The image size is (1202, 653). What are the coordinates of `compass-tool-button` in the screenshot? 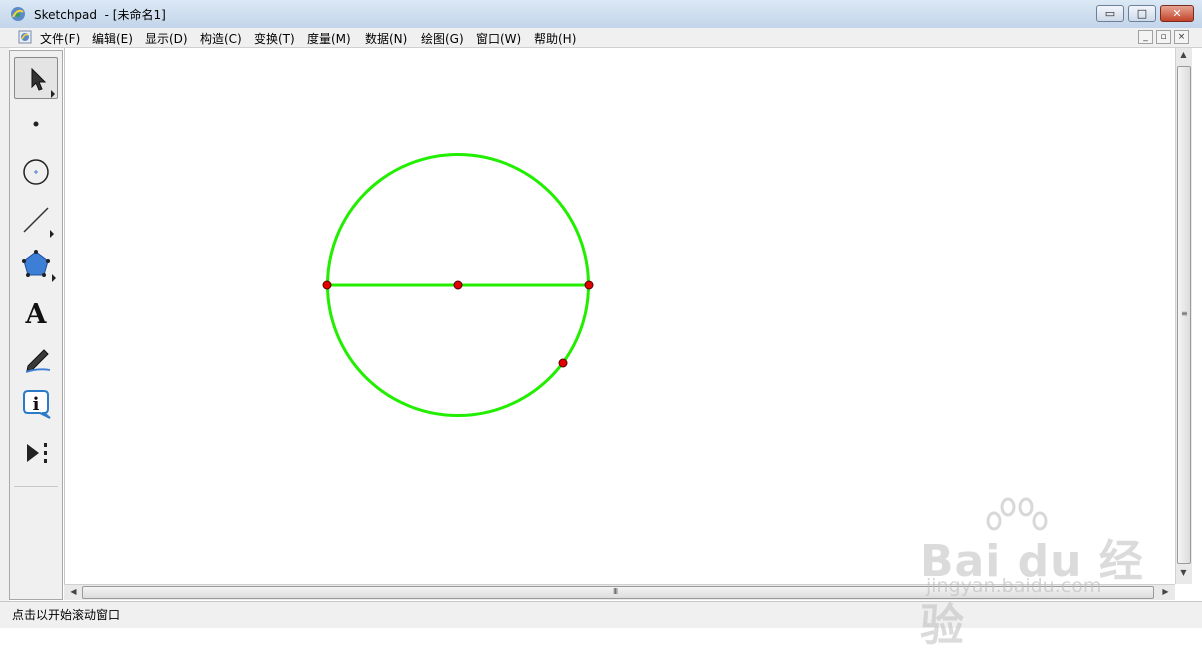 It's located at (36, 172).